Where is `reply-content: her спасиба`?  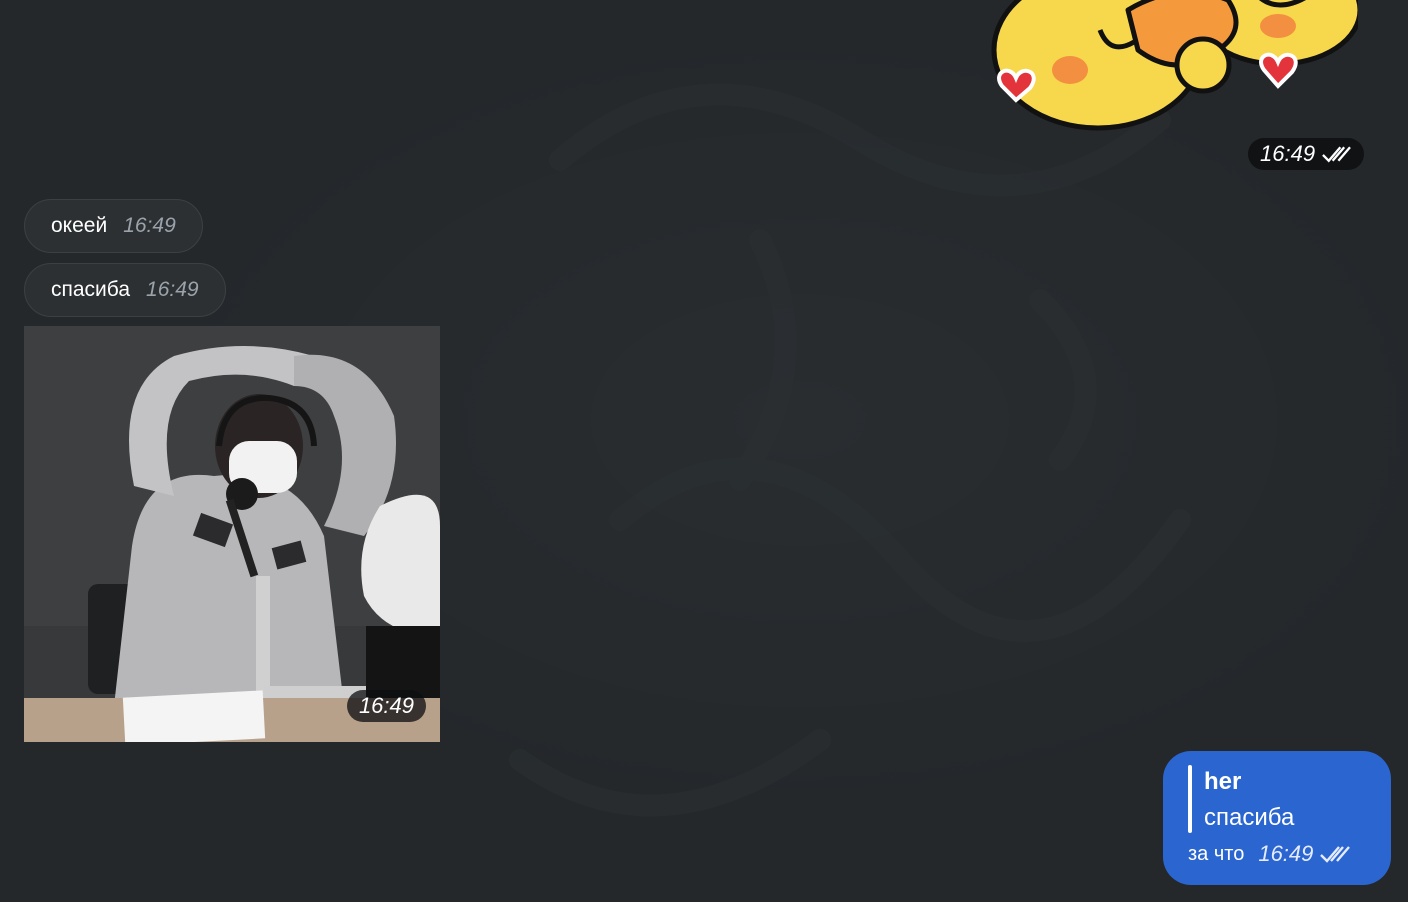
reply-content: her спасиба is located at coordinates (1249, 799).